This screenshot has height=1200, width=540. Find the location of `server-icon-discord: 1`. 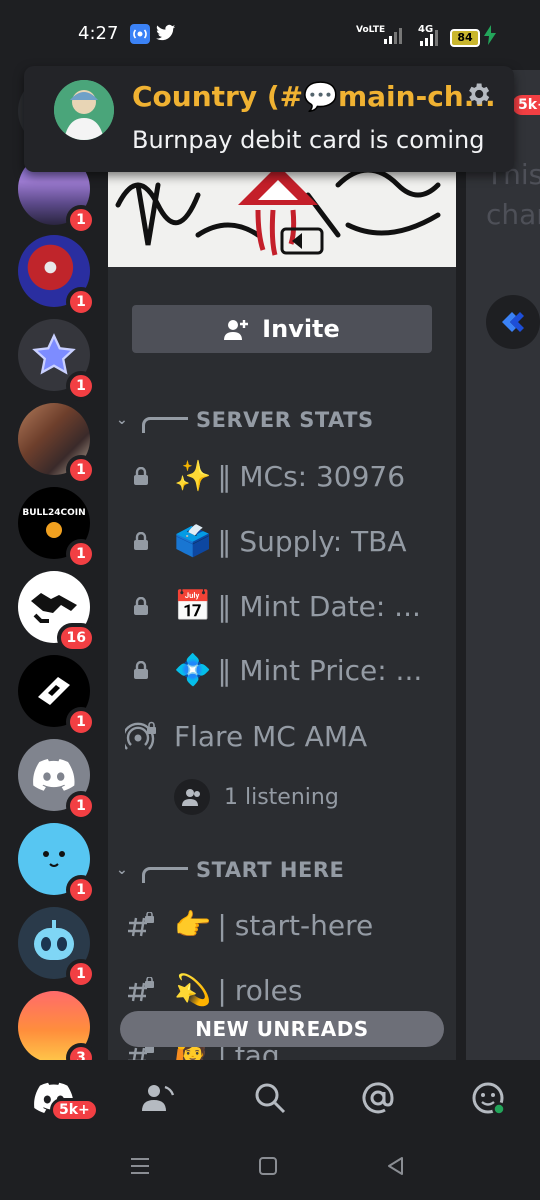

server-icon-discord: 1 is located at coordinates (57, 780).